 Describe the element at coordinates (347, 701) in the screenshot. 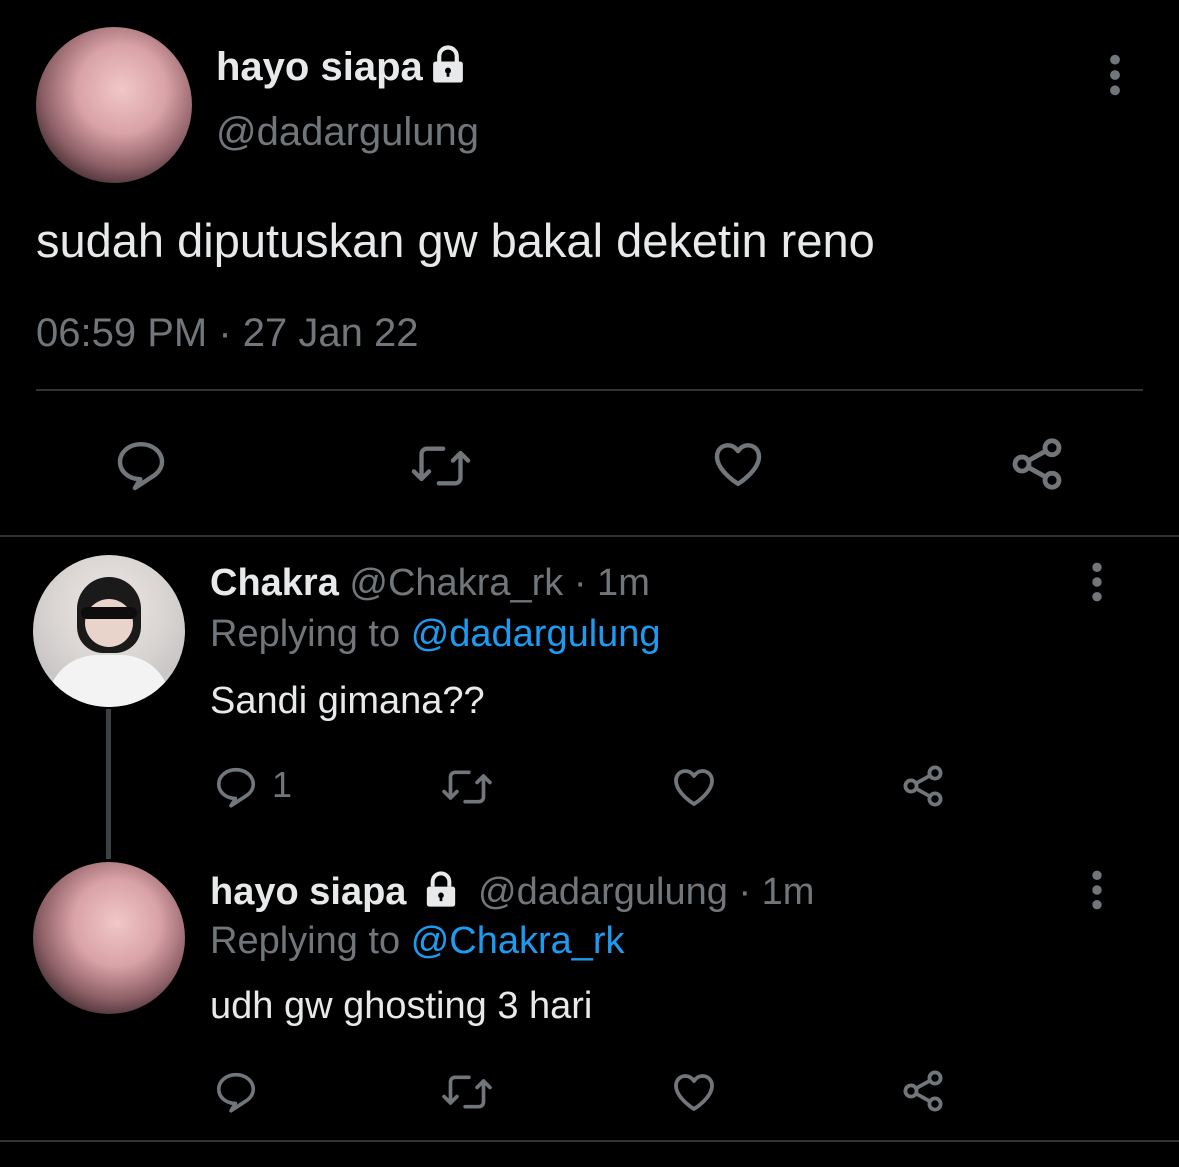

I see `reply-text: Sandi gimana??` at that location.